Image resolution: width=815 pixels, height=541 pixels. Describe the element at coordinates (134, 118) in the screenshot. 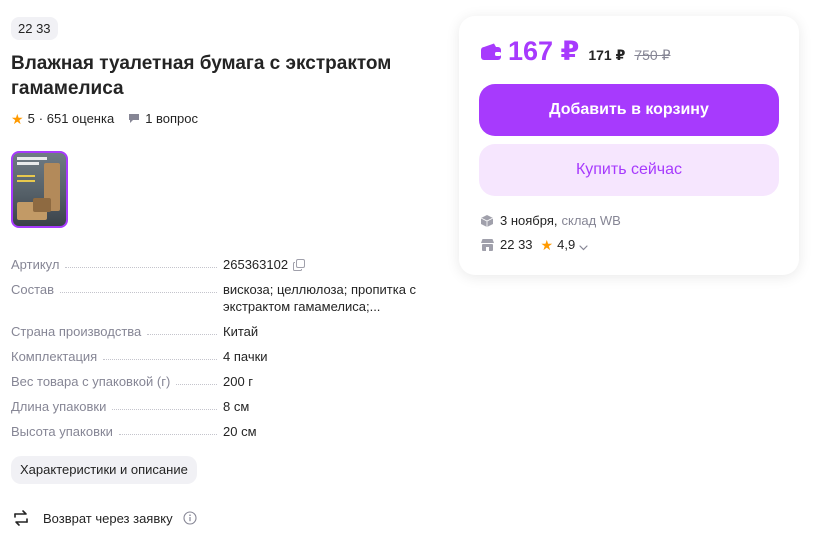

I see `question-icon` at that location.